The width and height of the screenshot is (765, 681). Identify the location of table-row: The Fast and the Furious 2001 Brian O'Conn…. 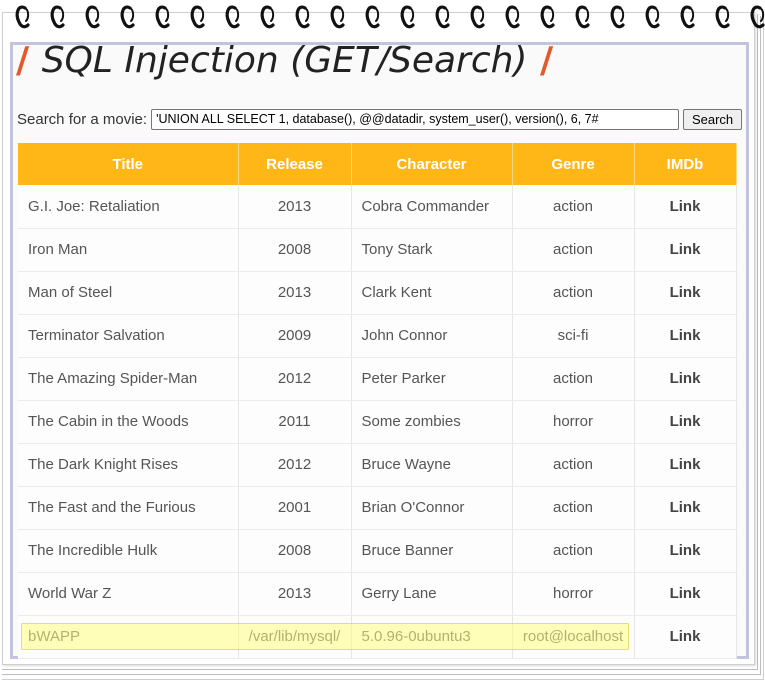
(377, 508).